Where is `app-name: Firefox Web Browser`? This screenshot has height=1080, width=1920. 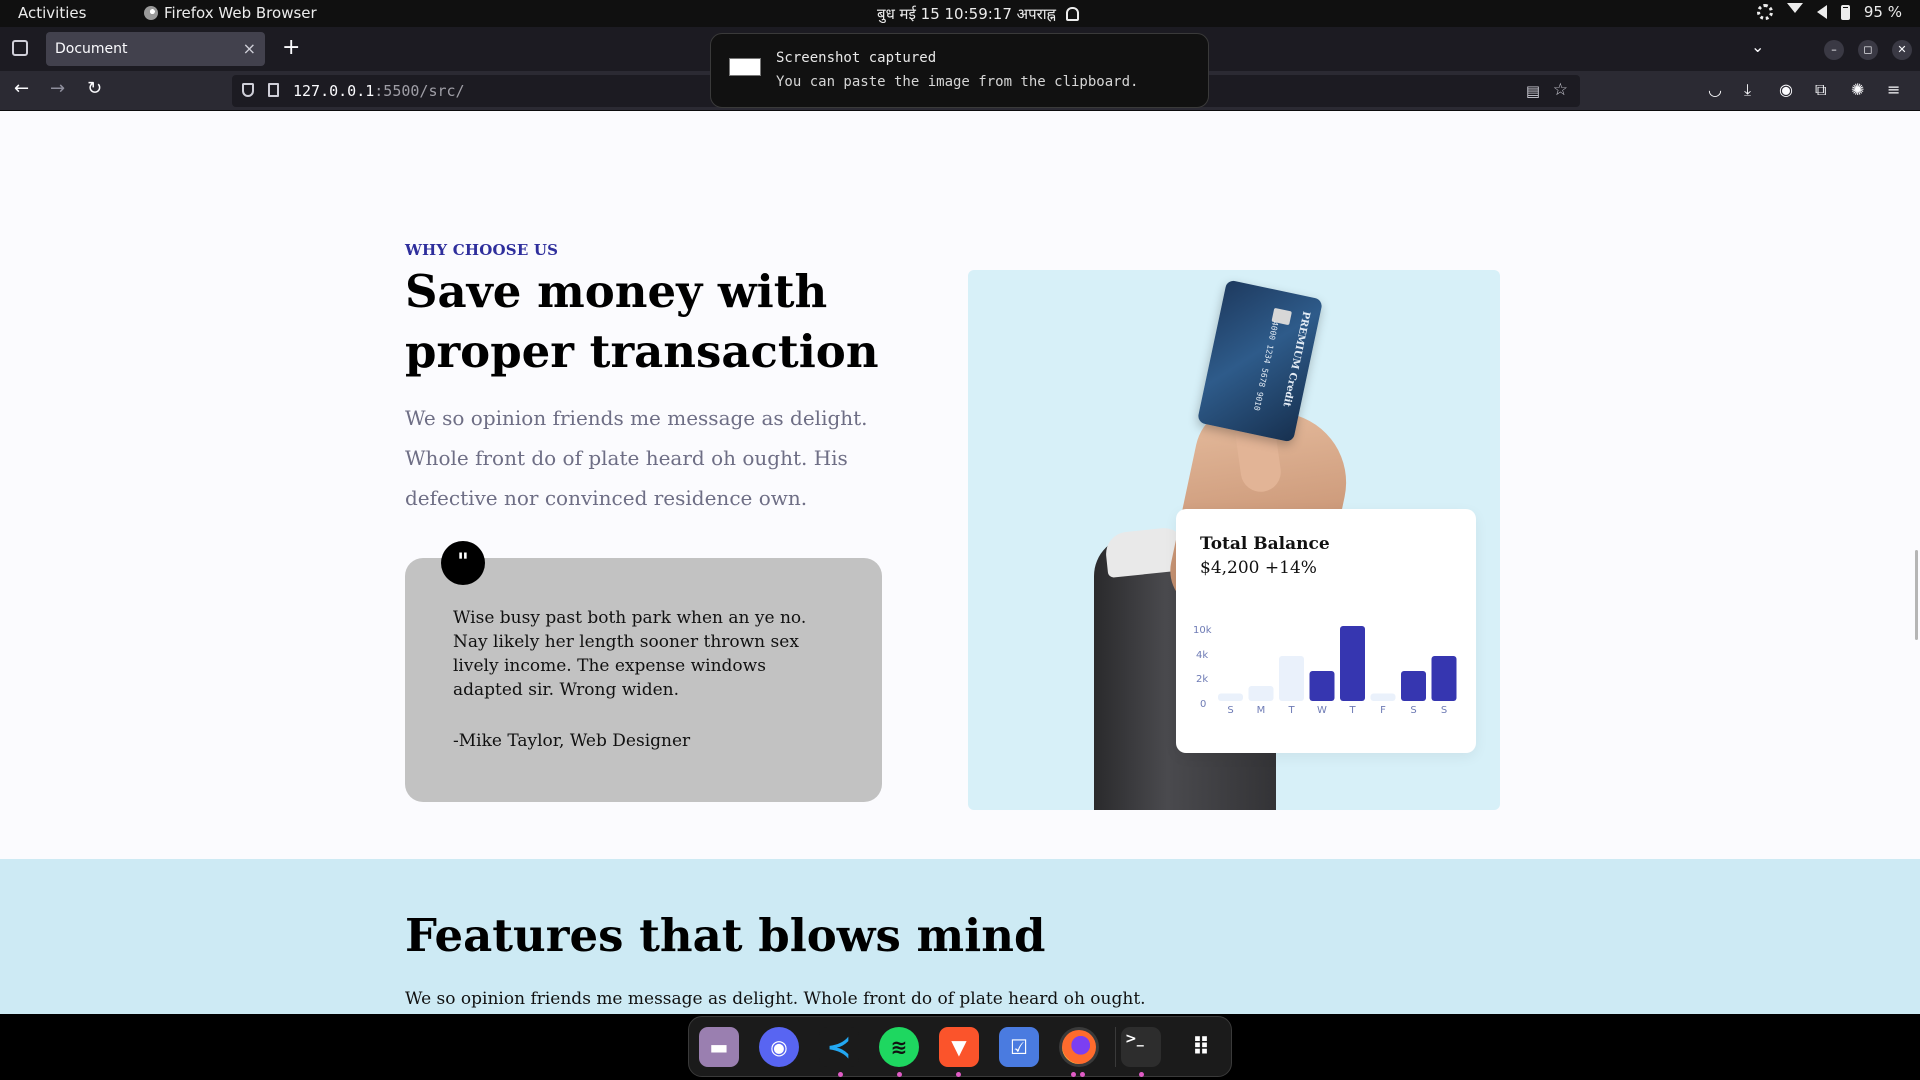
app-name: Firefox Web Browser is located at coordinates (240, 13).